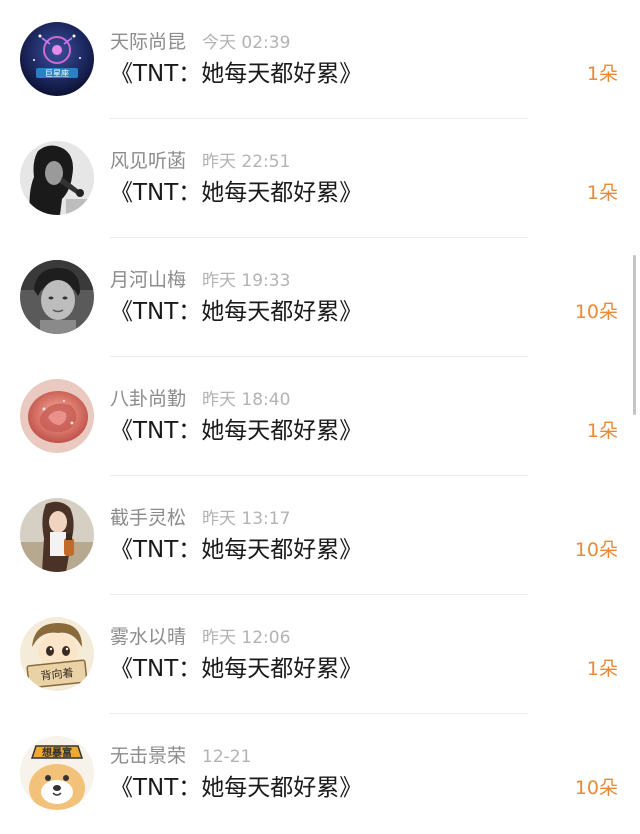 The image size is (640, 834). Describe the element at coordinates (246, 638) in the screenshot. I see `timestamp: 昨天 12:06` at that location.